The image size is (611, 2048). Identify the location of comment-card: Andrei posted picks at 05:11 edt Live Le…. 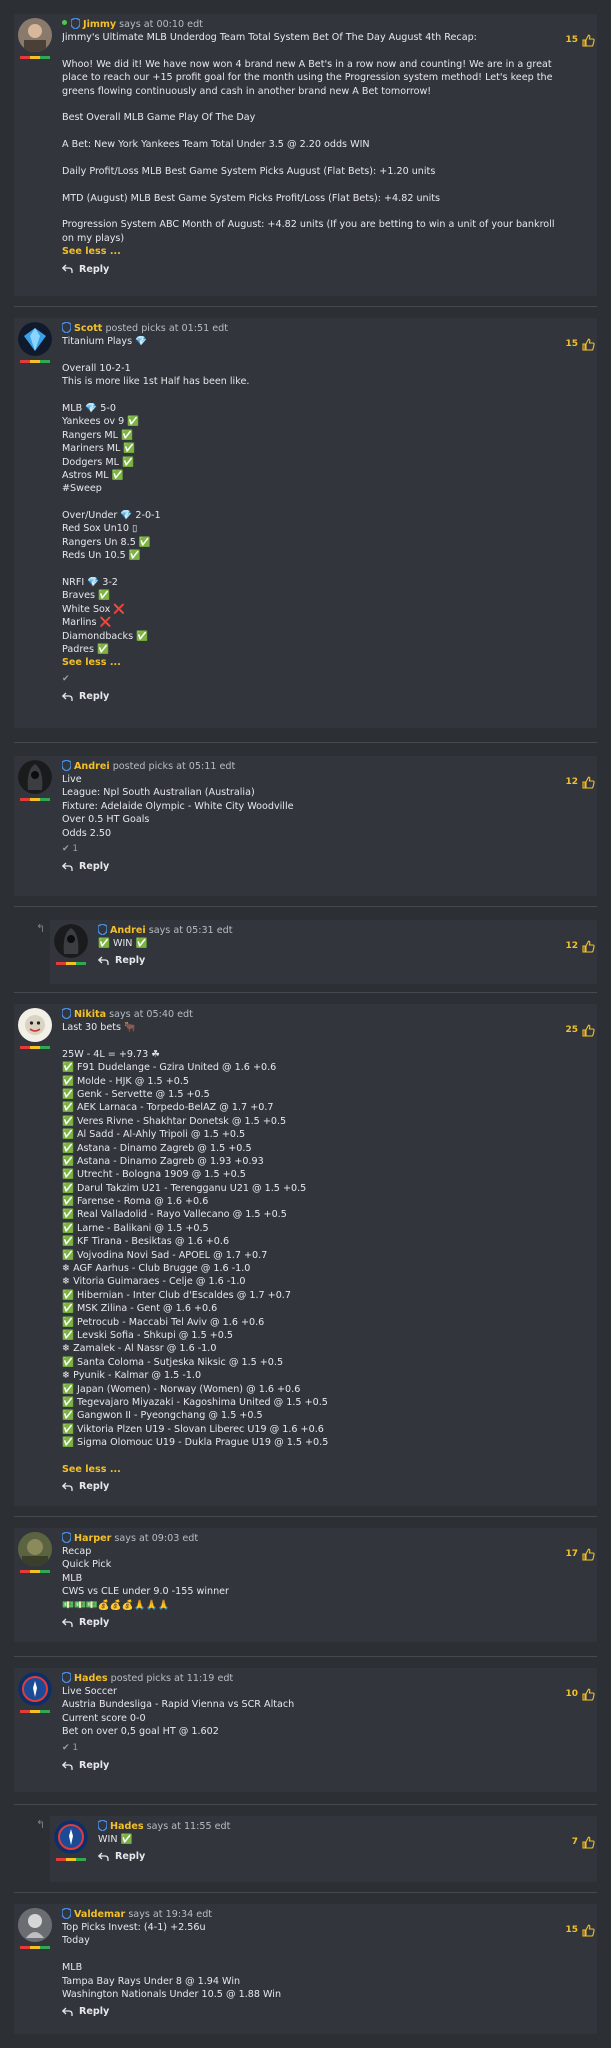
(305, 826).